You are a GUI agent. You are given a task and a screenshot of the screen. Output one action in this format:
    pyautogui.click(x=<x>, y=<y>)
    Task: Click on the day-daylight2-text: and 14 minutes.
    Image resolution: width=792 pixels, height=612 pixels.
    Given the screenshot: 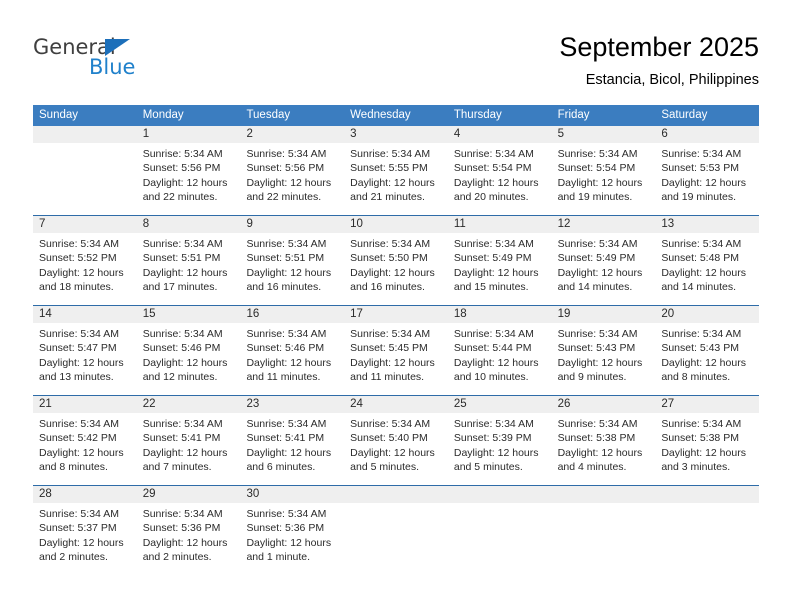 What is the action you would take?
    pyautogui.click(x=595, y=287)
    